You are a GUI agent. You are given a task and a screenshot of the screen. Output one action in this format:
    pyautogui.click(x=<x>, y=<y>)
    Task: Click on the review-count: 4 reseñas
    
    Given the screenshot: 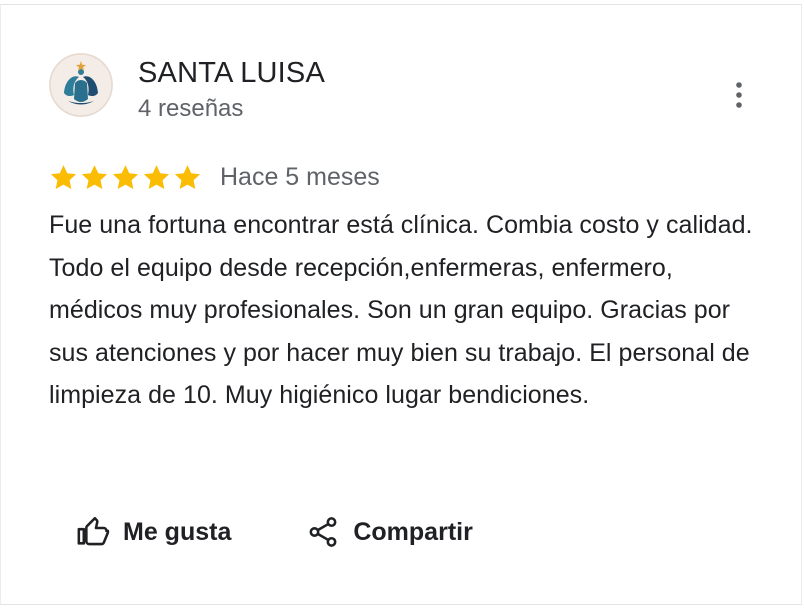 What is the action you would take?
    pyautogui.click(x=190, y=109)
    